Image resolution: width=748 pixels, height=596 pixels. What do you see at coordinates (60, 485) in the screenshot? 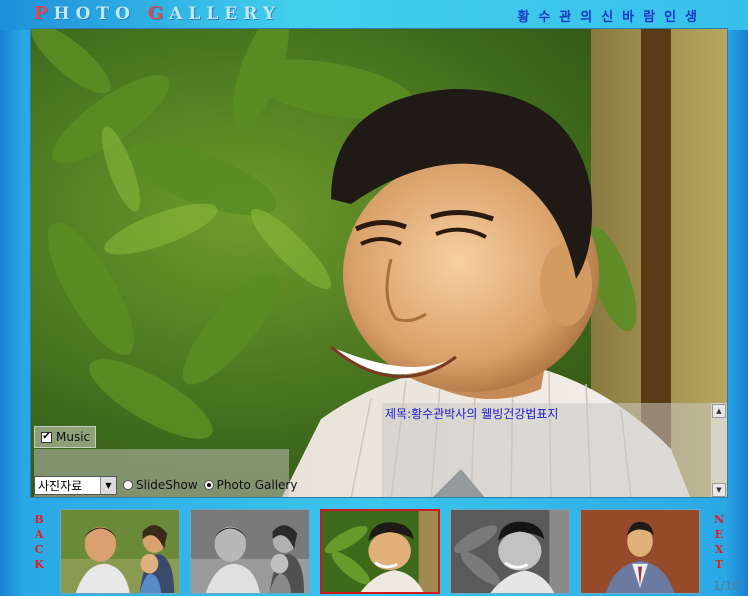
I see `category-selected-value: 사진자료` at bounding box center [60, 485].